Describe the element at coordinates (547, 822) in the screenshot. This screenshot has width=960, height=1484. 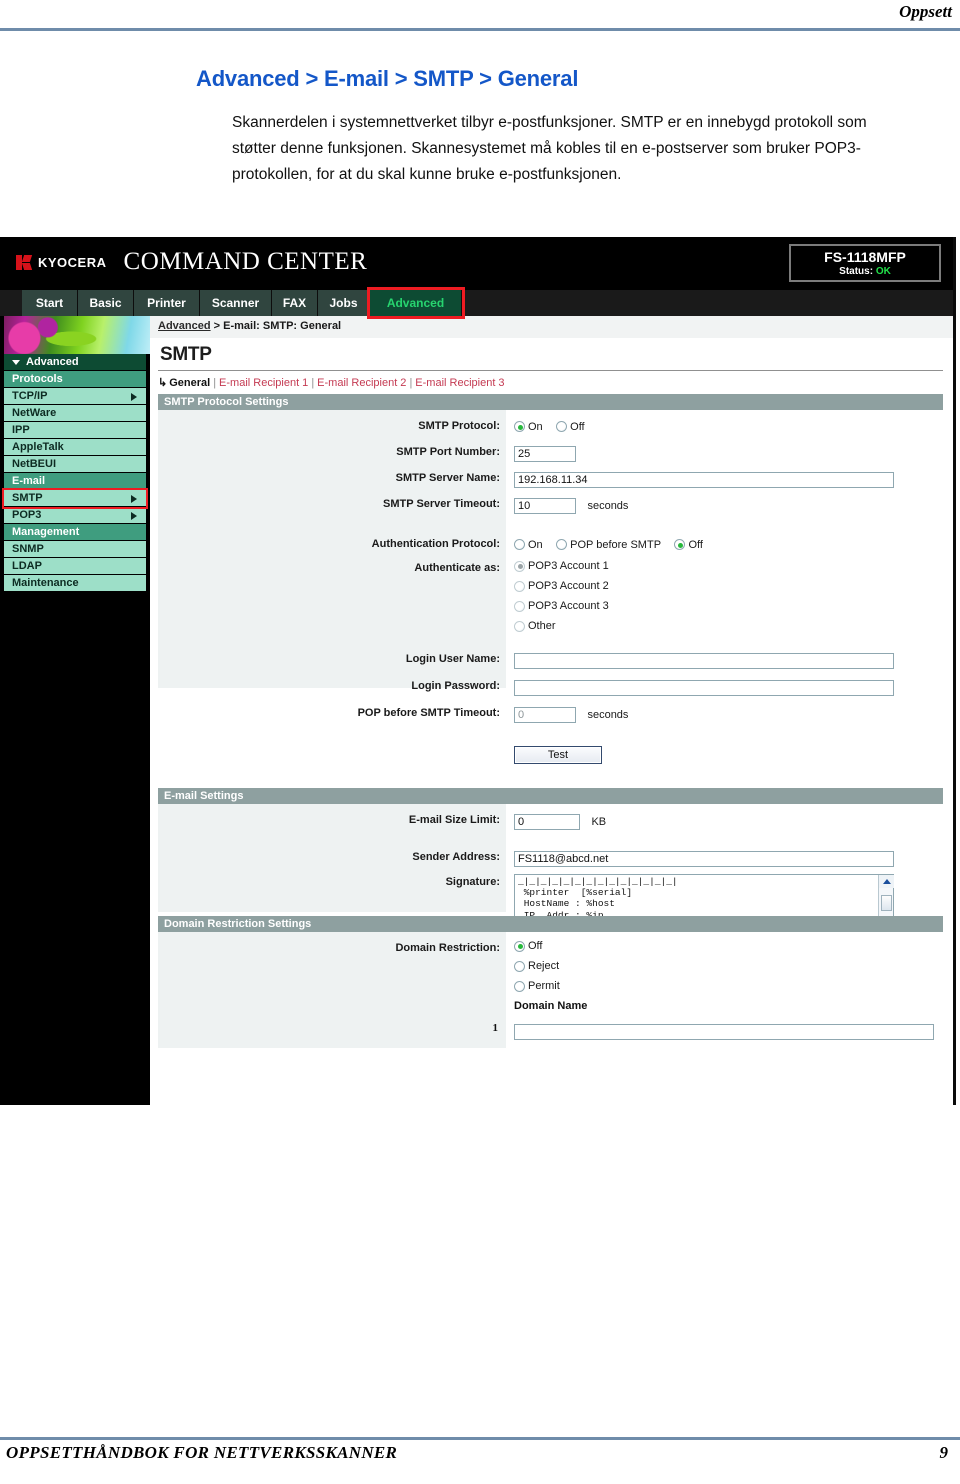
I see `email-size-limit-input` at that location.